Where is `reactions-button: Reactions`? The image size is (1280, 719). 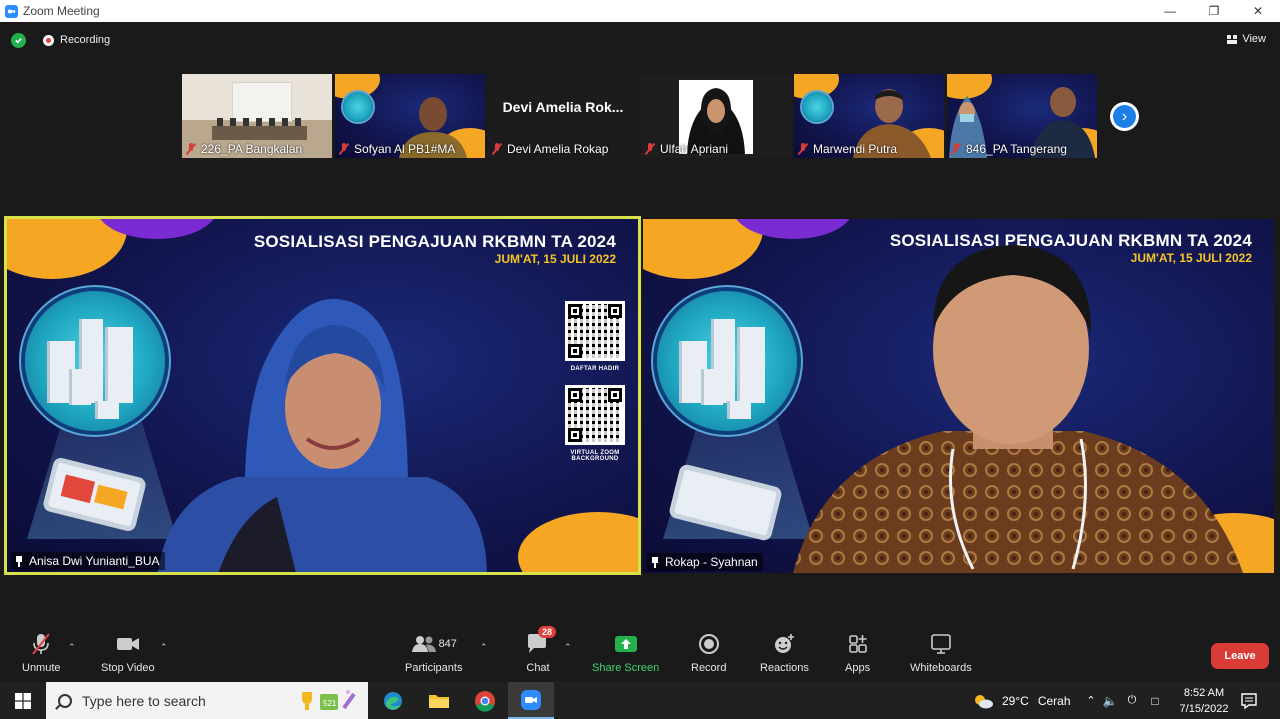 reactions-button: Reactions is located at coordinates (784, 653).